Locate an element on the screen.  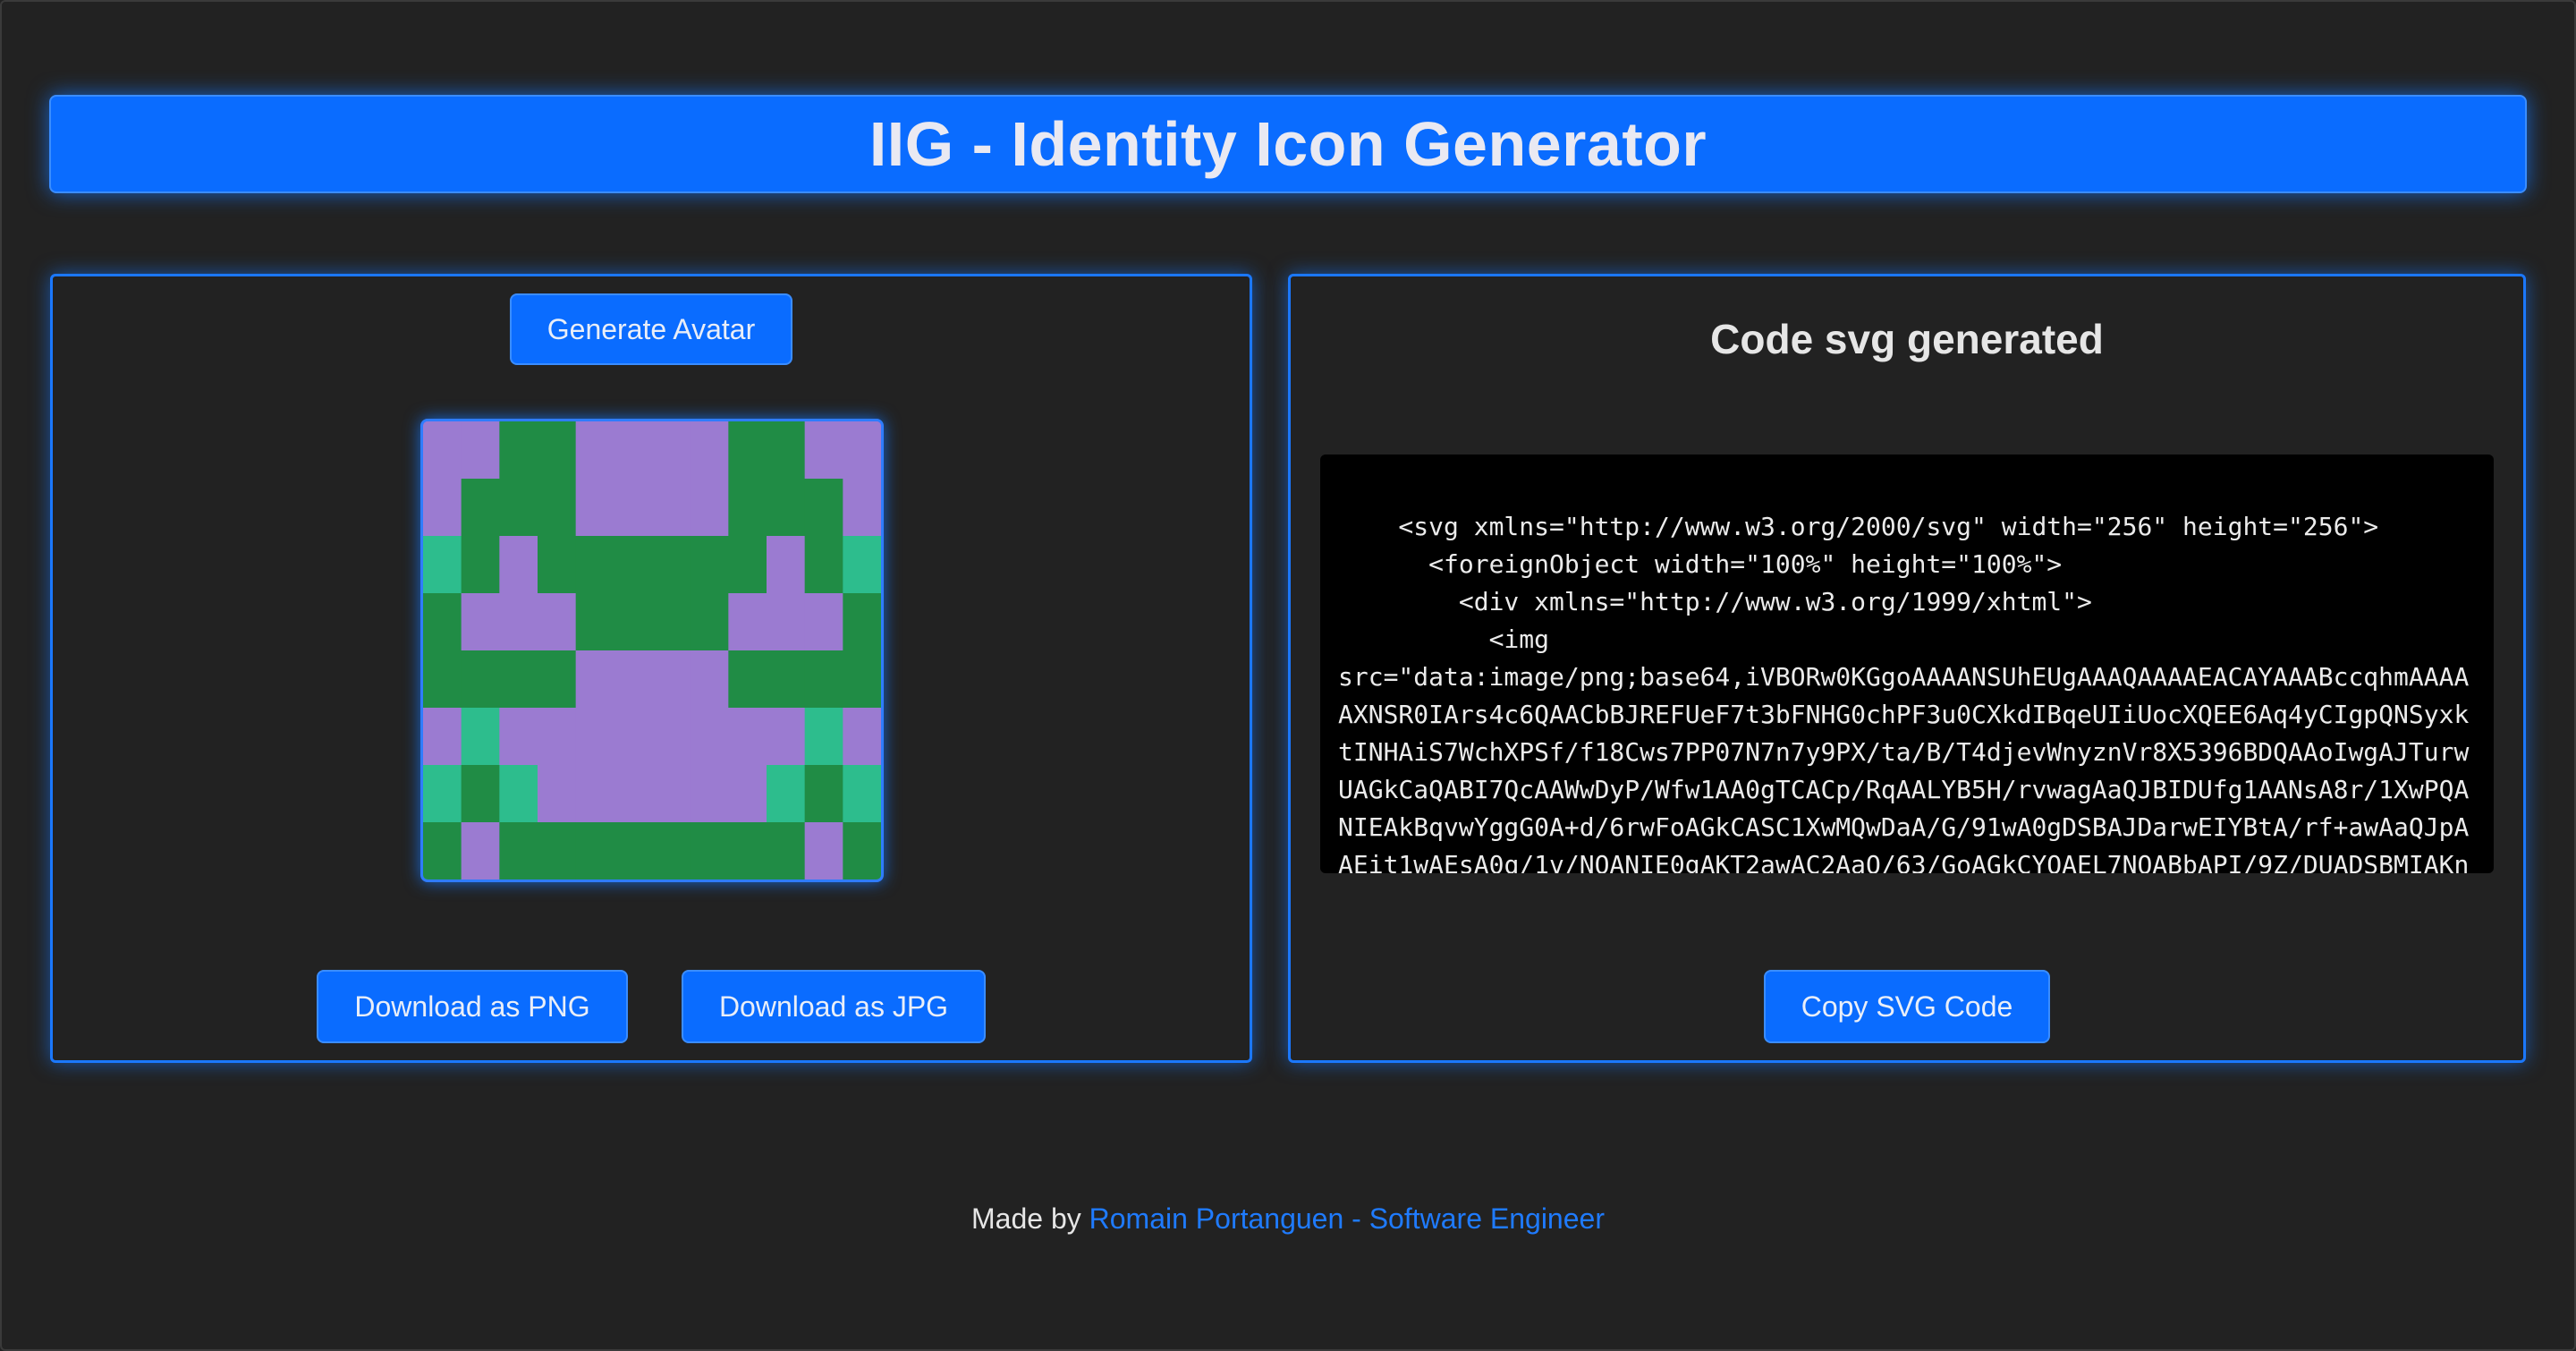
footer-prefix: Made by is located at coordinates (1030, 1218).